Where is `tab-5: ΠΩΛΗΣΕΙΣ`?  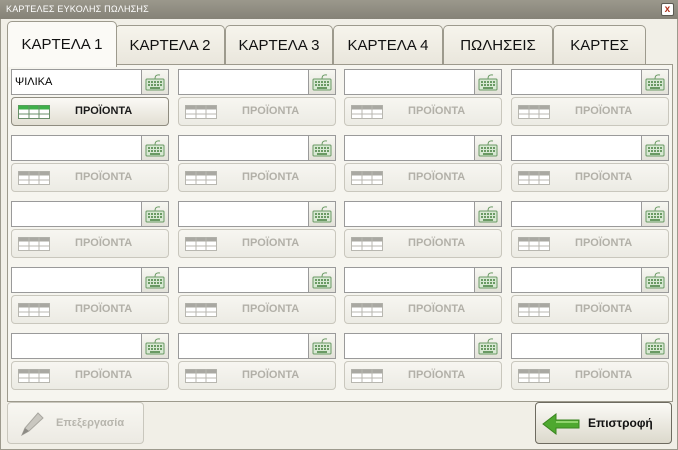 tab-5: ΠΩΛΗΣΕΙΣ is located at coordinates (498, 45).